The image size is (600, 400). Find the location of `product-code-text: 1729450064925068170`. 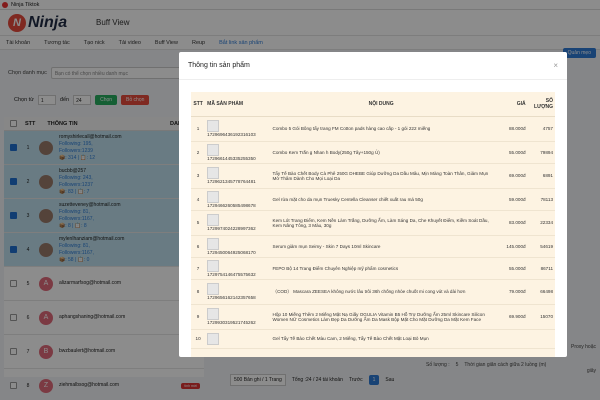

product-code-text: 1729450064925068170 is located at coordinates (231, 252).